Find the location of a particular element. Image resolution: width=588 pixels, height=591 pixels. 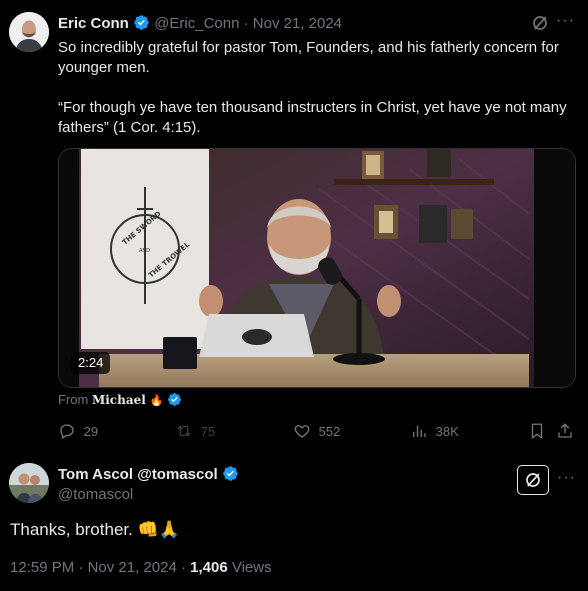

views-icon is located at coordinates (419, 431).